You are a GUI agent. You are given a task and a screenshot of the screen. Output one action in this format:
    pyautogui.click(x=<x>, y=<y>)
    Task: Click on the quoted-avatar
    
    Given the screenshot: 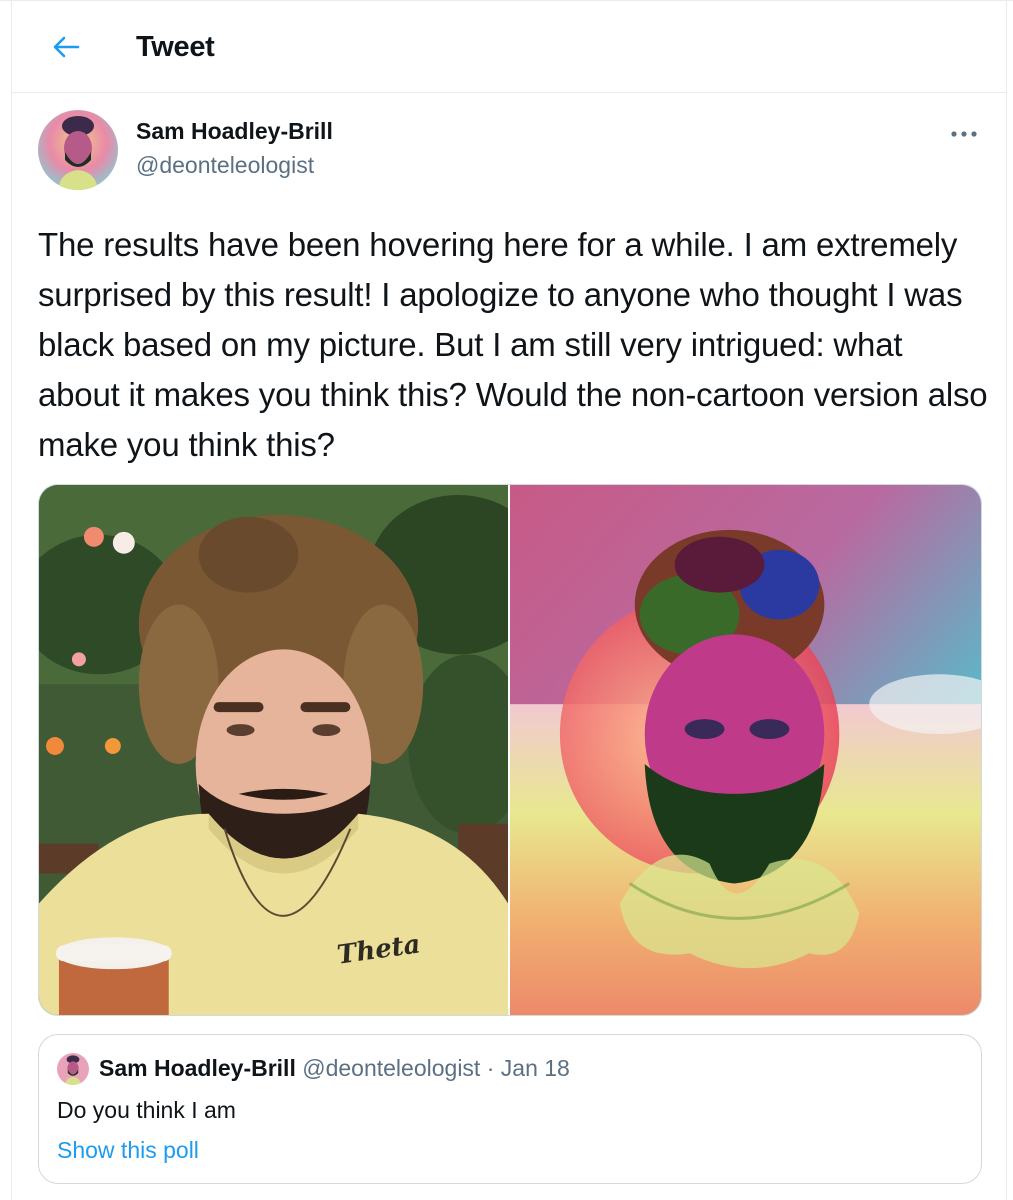 What is the action you would take?
    pyautogui.click(x=73, y=1069)
    